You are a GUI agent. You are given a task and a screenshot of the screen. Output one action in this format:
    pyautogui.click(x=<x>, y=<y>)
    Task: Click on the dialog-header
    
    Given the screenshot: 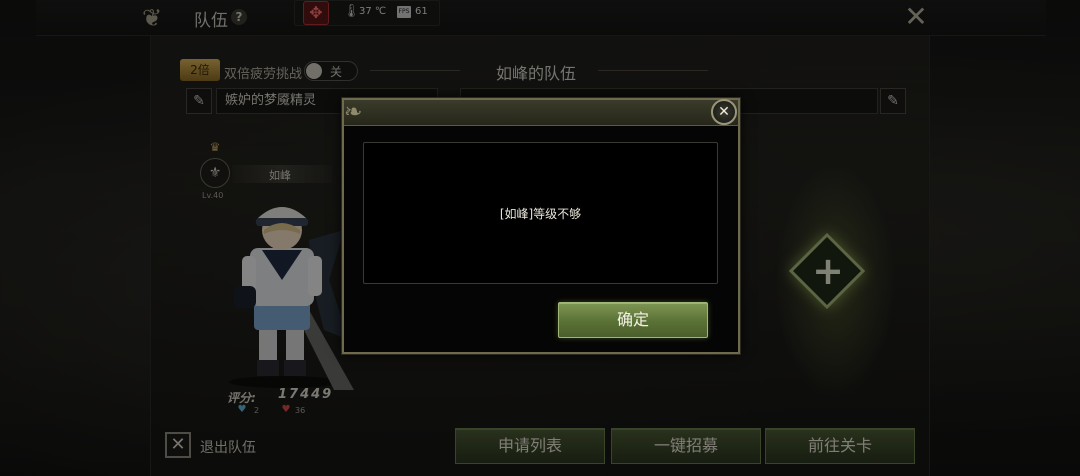 What is the action you would take?
    pyautogui.click(x=541, y=113)
    